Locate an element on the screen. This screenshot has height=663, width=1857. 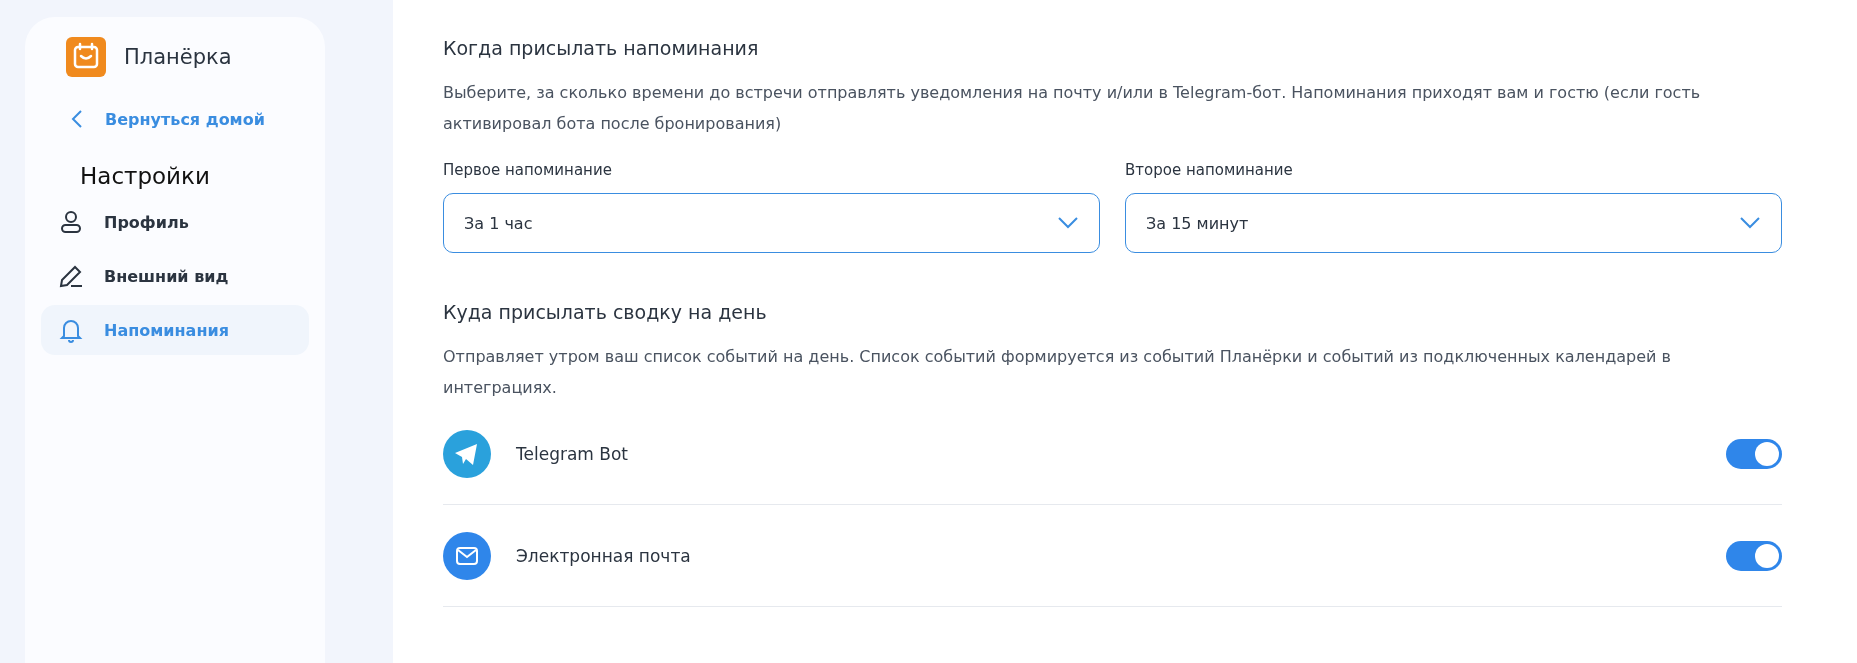
calendar-icon is located at coordinates (86, 57).